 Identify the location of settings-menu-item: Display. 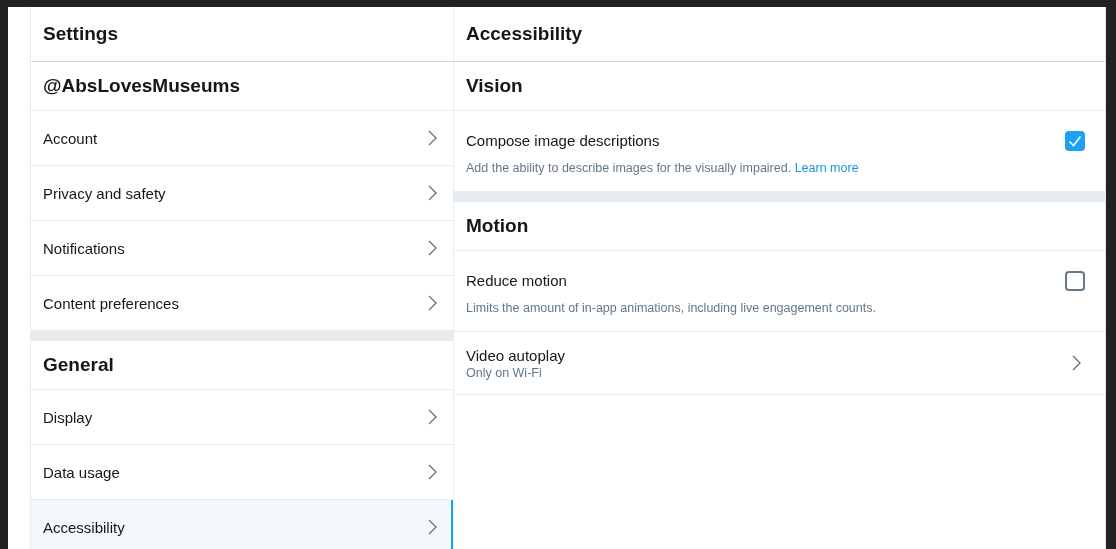
(242, 417).